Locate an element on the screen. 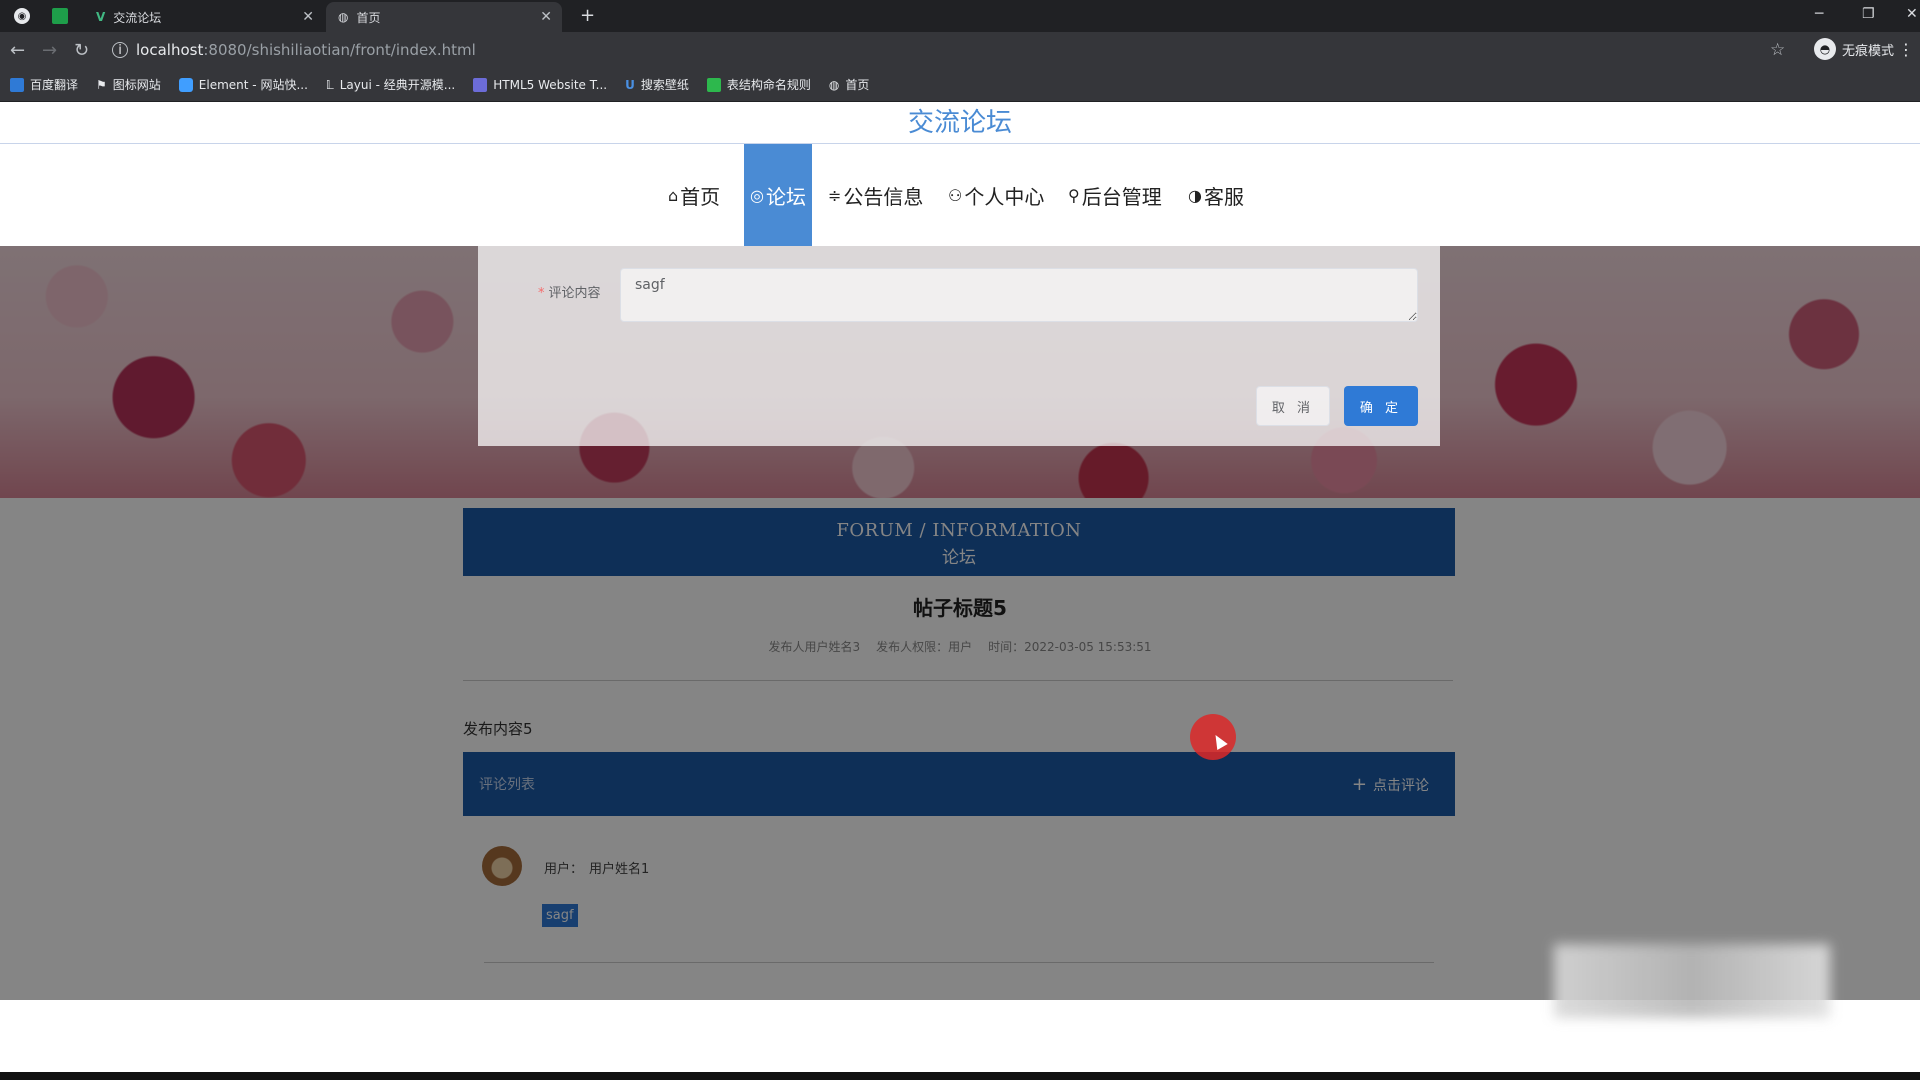 The image size is (1920, 1080). tab-forum: V 交流论坛 ✕ is located at coordinates (204, 17).